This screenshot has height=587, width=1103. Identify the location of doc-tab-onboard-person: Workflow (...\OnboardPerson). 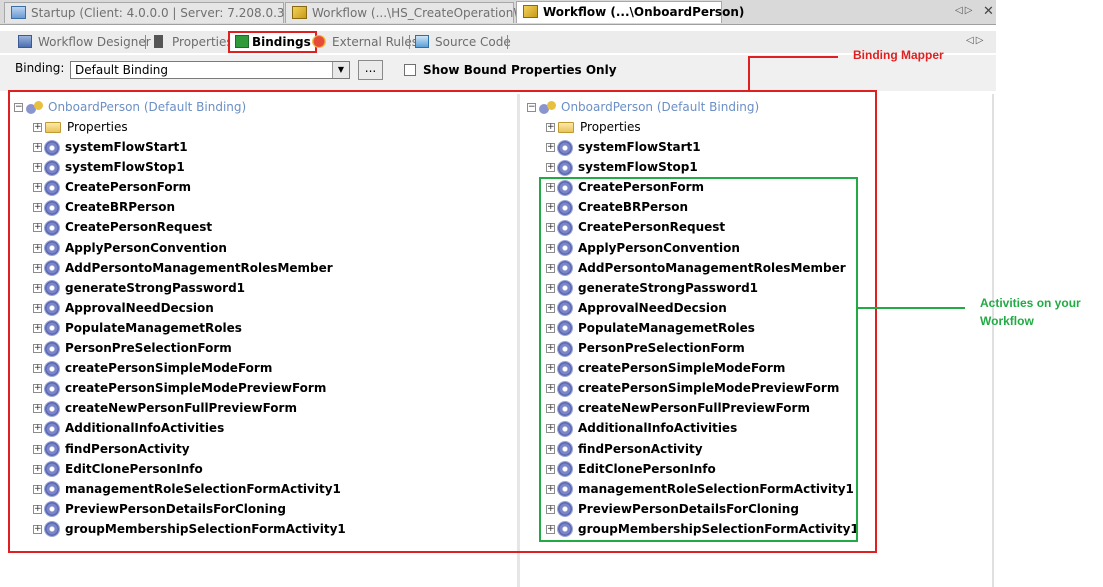
(630, 12).